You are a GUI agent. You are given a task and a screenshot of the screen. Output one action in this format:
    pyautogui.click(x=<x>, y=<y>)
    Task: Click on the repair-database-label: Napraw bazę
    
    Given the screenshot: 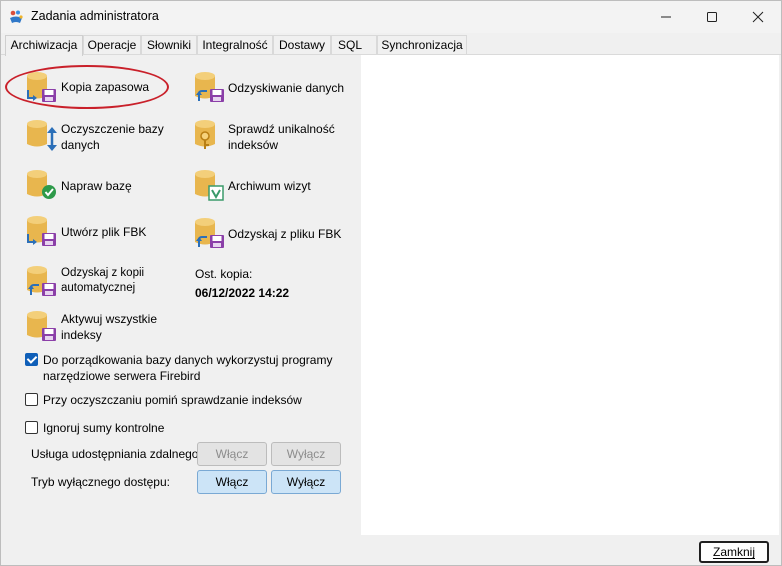 What is the action you would take?
    pyautogui.click(x=96, y=186)
    